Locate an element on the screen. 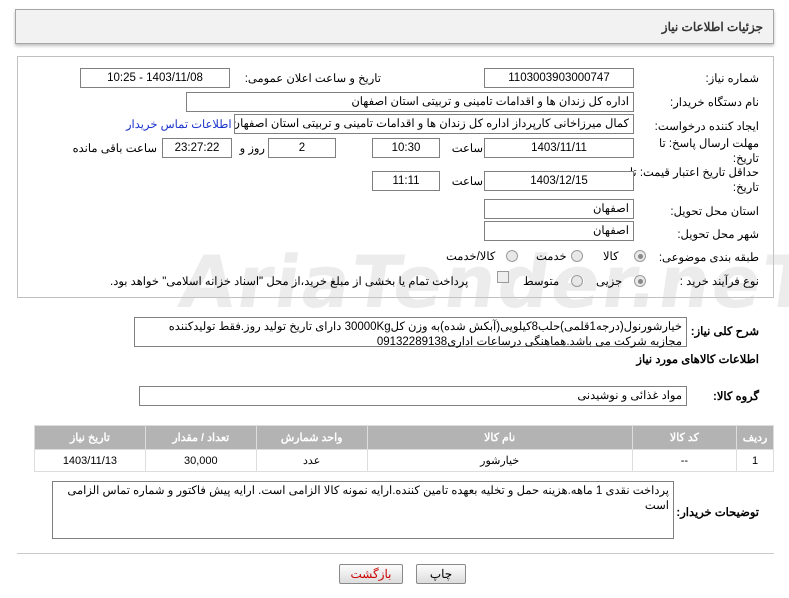  province-field: اصفهان is located at coordinates (559, 209).